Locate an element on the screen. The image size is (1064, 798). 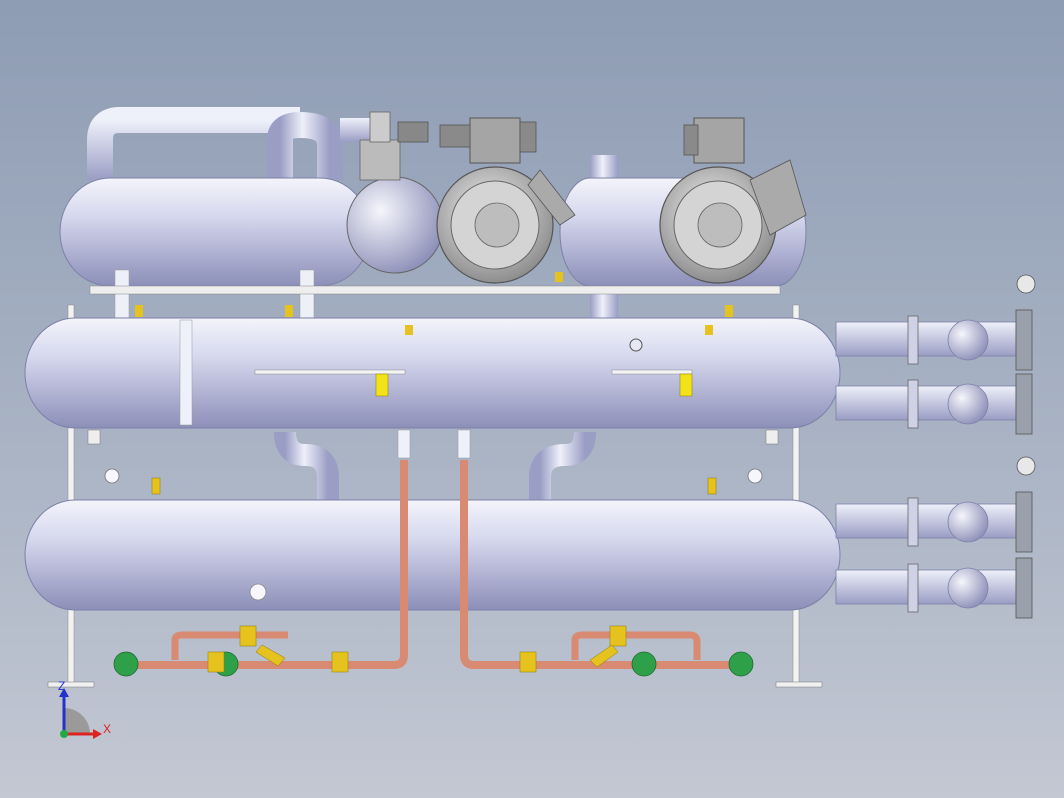
base-frame is located at coordinates (435, 290).